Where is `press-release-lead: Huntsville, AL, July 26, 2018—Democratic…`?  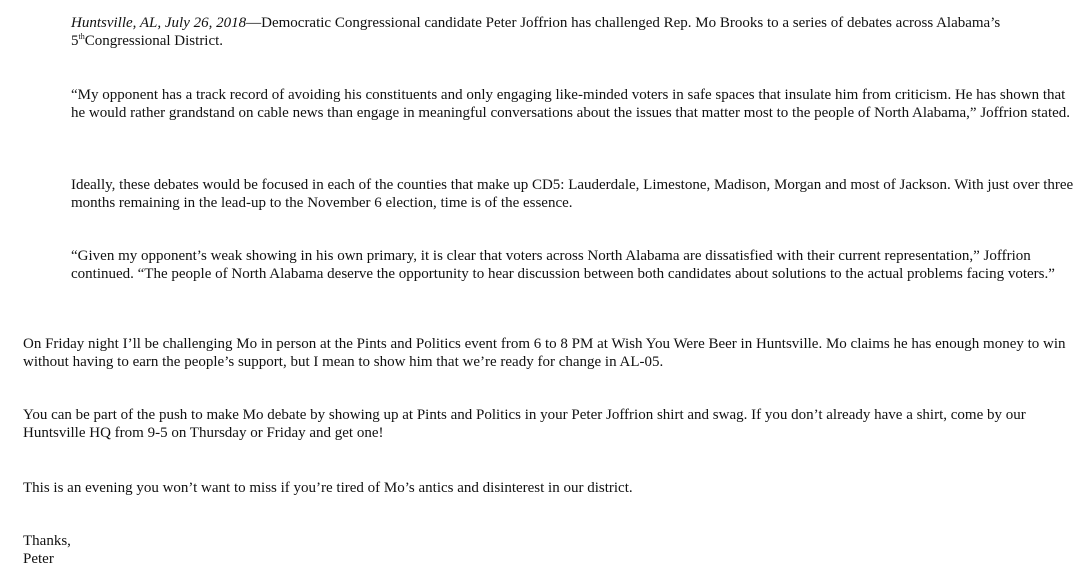 press-release-lead: Huntsville, AL, July 26, 2018—Democratic… is located at coordinates (576, 32).